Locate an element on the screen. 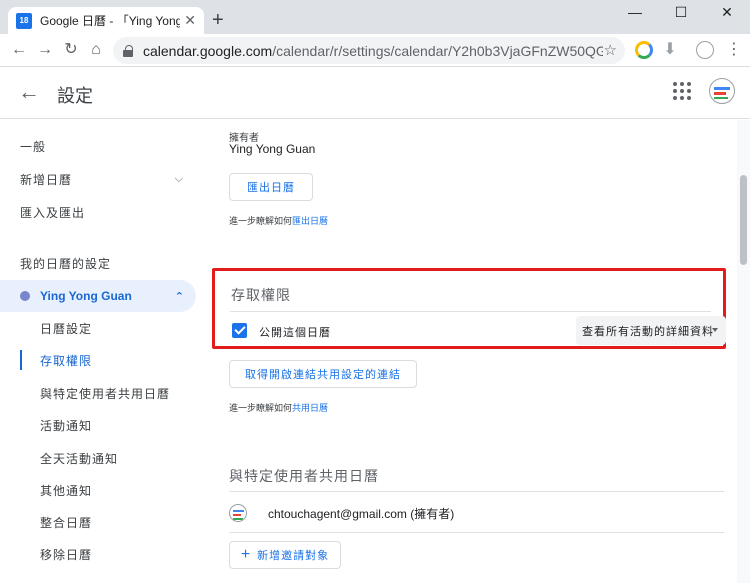 Image resolution: width=750 pixels, height=583 pixels. sidebar-item-general: 一般 is located at coordinates (98, 146).